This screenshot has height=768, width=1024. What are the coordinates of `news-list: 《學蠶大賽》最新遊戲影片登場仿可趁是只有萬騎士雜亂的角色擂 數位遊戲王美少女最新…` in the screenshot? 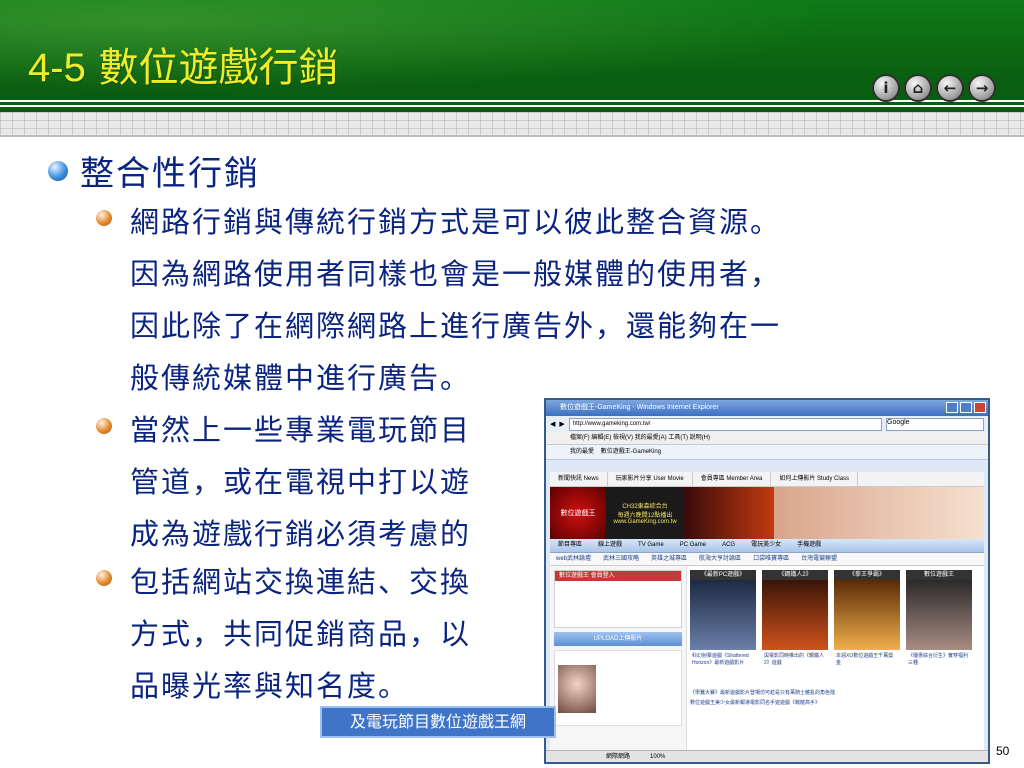 It's located at (835, 698).